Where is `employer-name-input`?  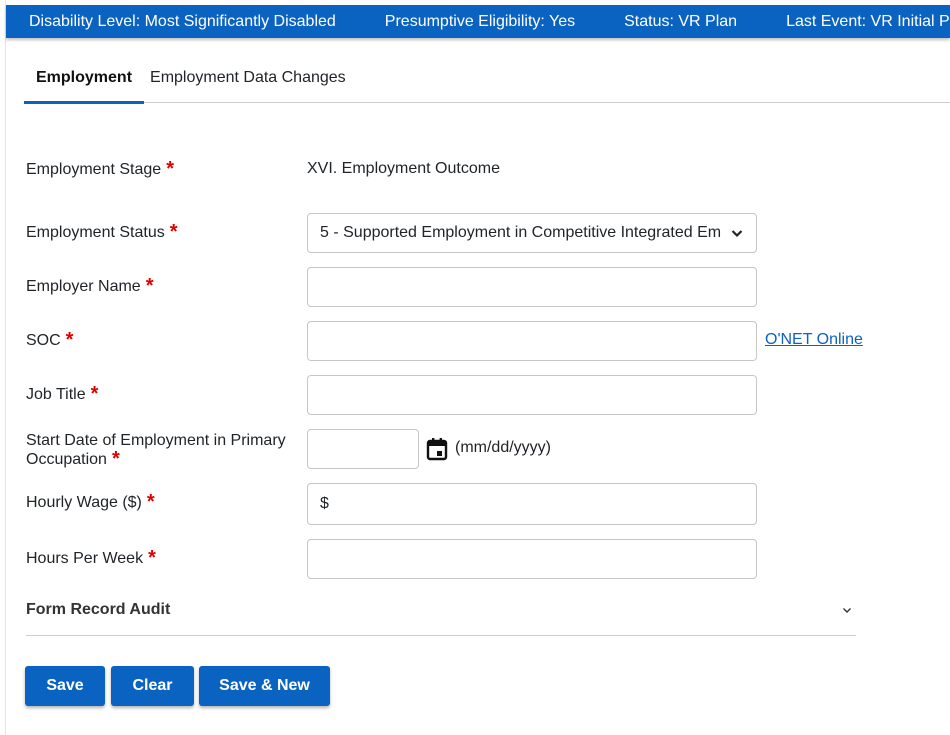 employer-name-input is located at coordinates (532, 287).